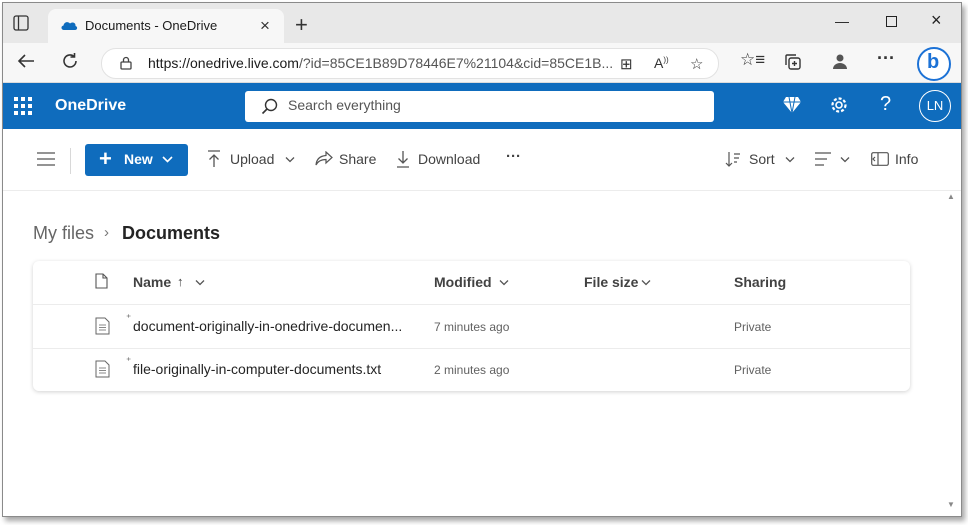 The width and height of the screenshot is (968, 525). What do you see at coordinates (696, 64) in the screenshot?
I see `add-favorite-icon: ☆` at bounding box center [696, 64].